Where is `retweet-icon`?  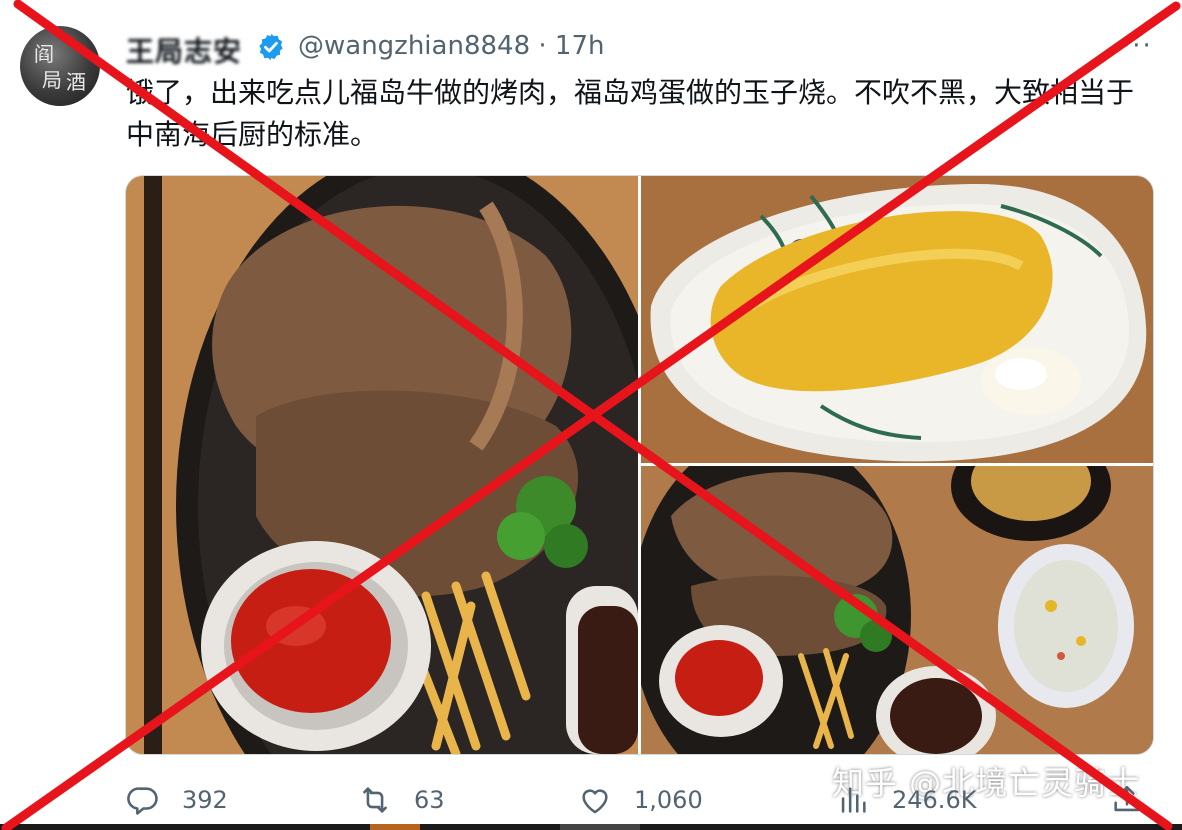
retweet-icon is located at coordinates (375, 800).